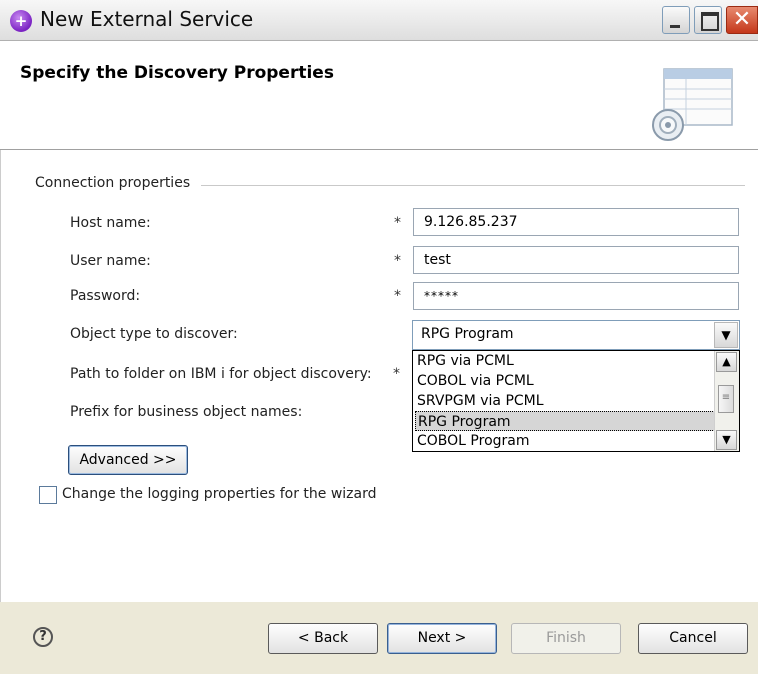 The image size is (758, 674). I want to click on dropdown-option: SRVPGM via PCML, so click(566, 401).